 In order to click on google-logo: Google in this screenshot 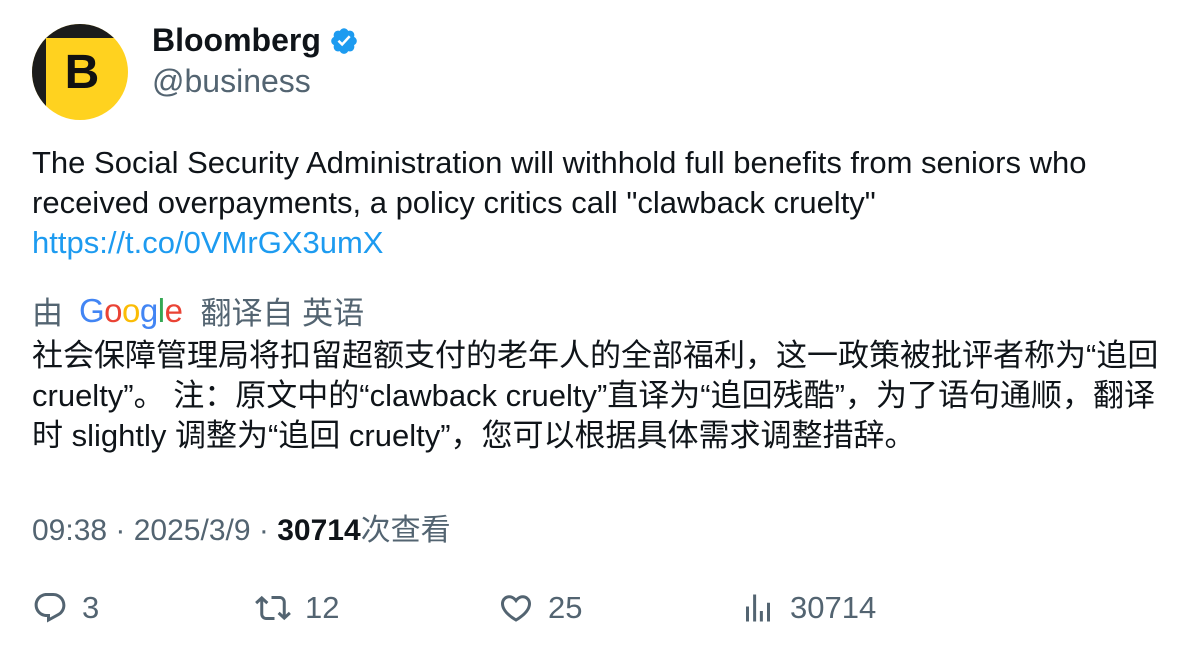, I will do `click(131, 310)`.